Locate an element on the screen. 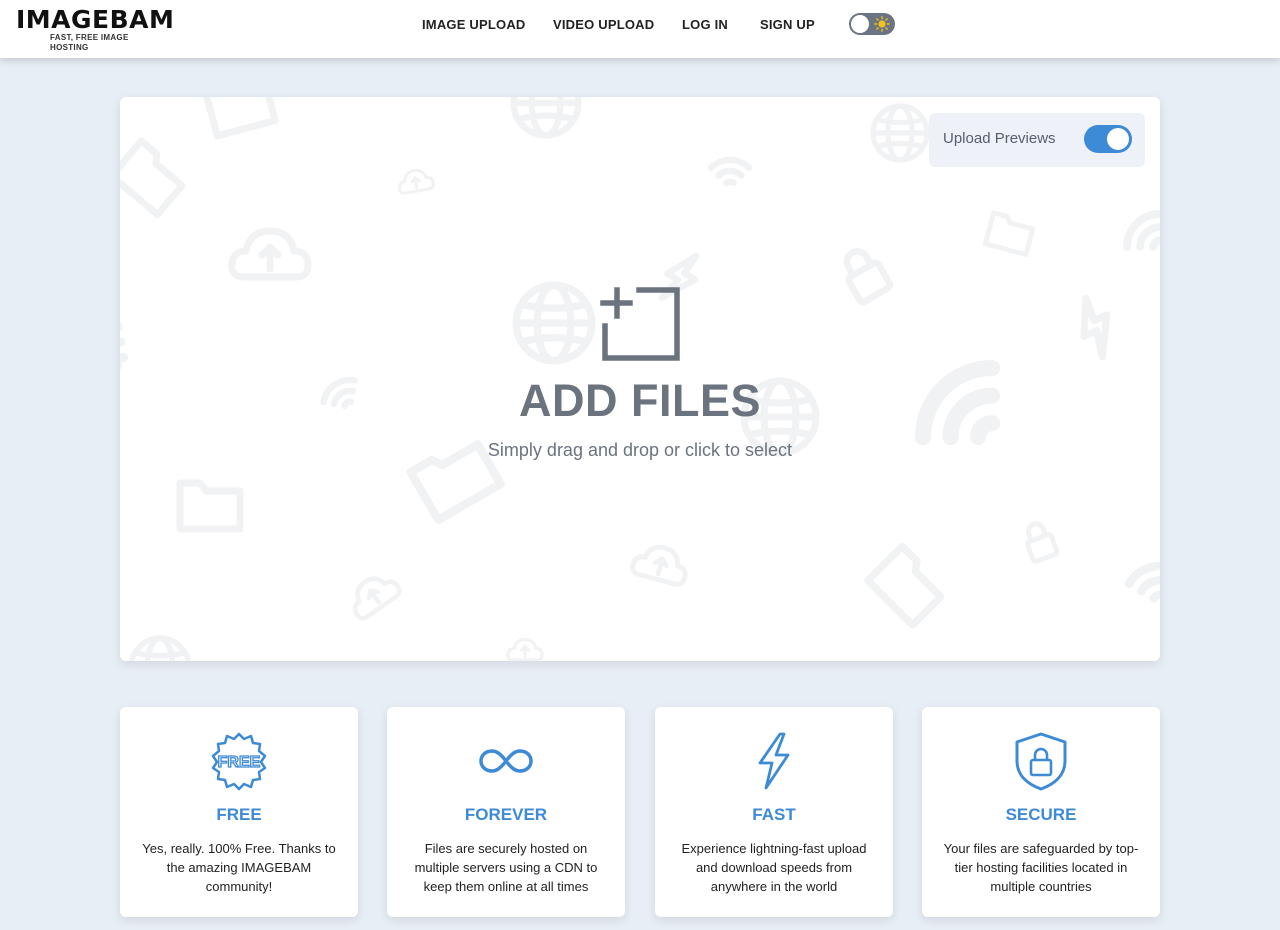 This screenshot has height=930, width=1280. feature-title: FOREVER is located at coordinates (506, 814).